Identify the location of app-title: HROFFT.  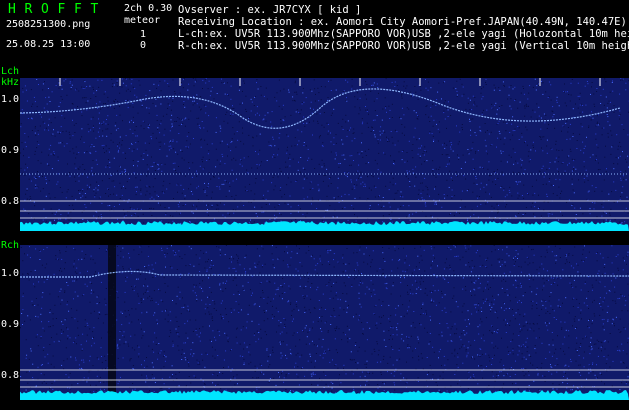
(57, 9).